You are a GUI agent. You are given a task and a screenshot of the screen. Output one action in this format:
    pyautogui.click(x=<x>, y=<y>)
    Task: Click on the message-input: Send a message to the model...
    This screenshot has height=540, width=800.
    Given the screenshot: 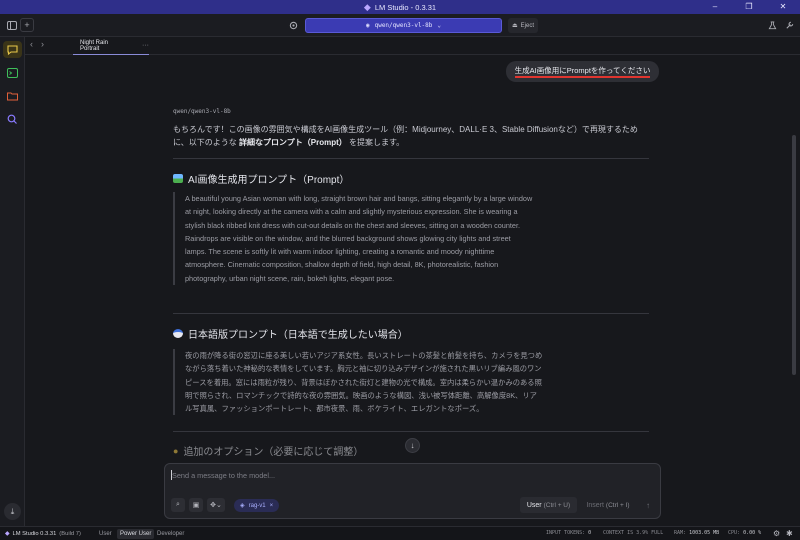 What is the action you would take?
    pyautogui.click(x=222, y=475)
    